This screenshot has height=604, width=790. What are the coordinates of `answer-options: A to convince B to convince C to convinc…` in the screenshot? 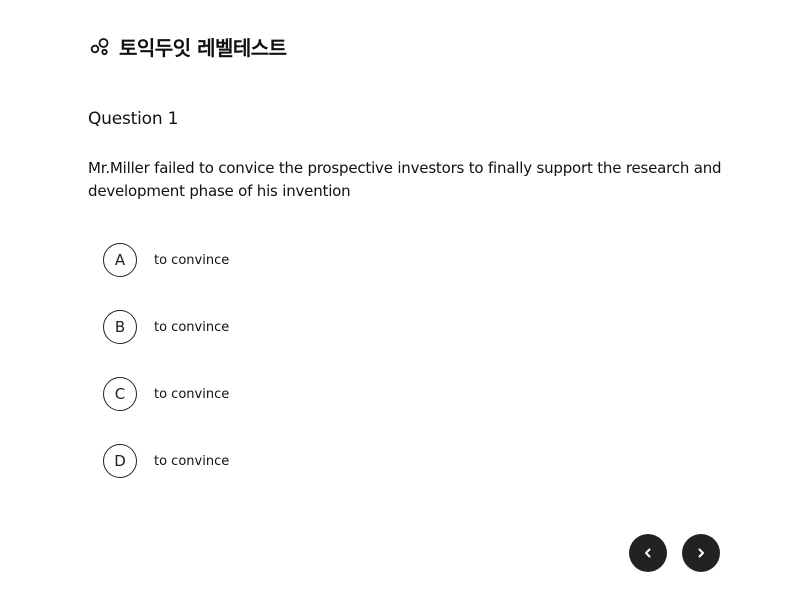 It's located at (166, 376).